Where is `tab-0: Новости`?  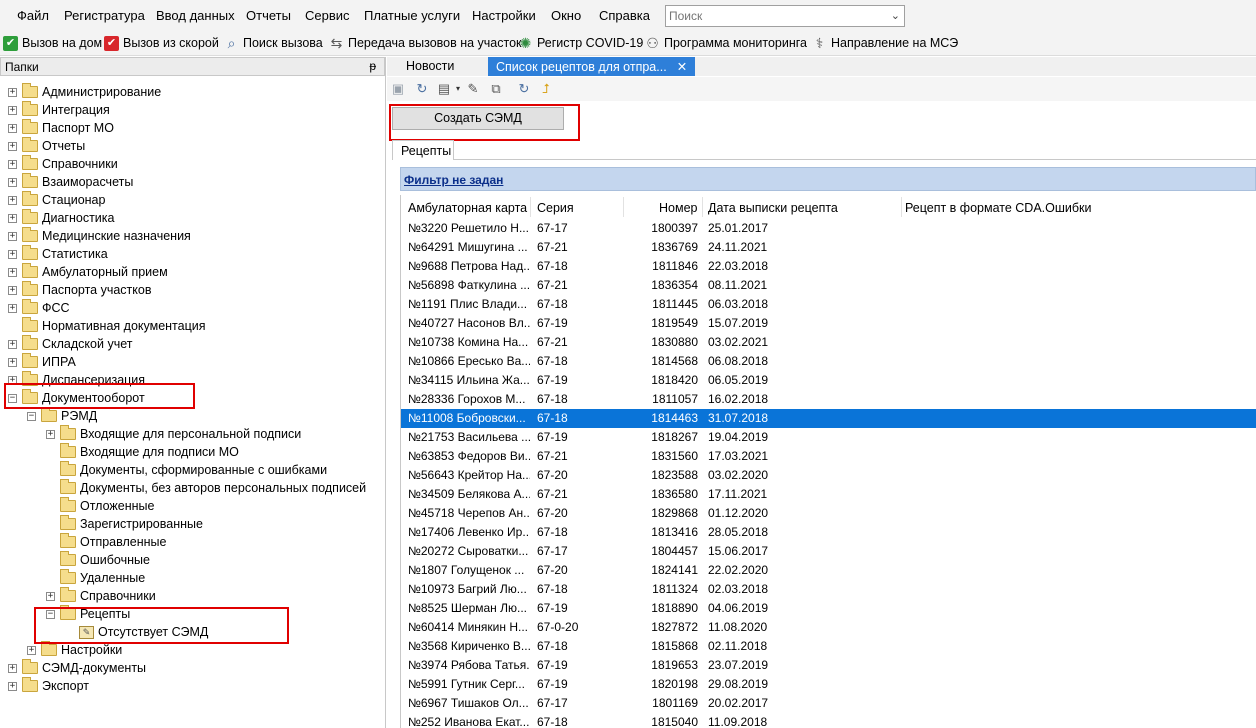 tab-0: Новости is located at coordinates (430, 66).